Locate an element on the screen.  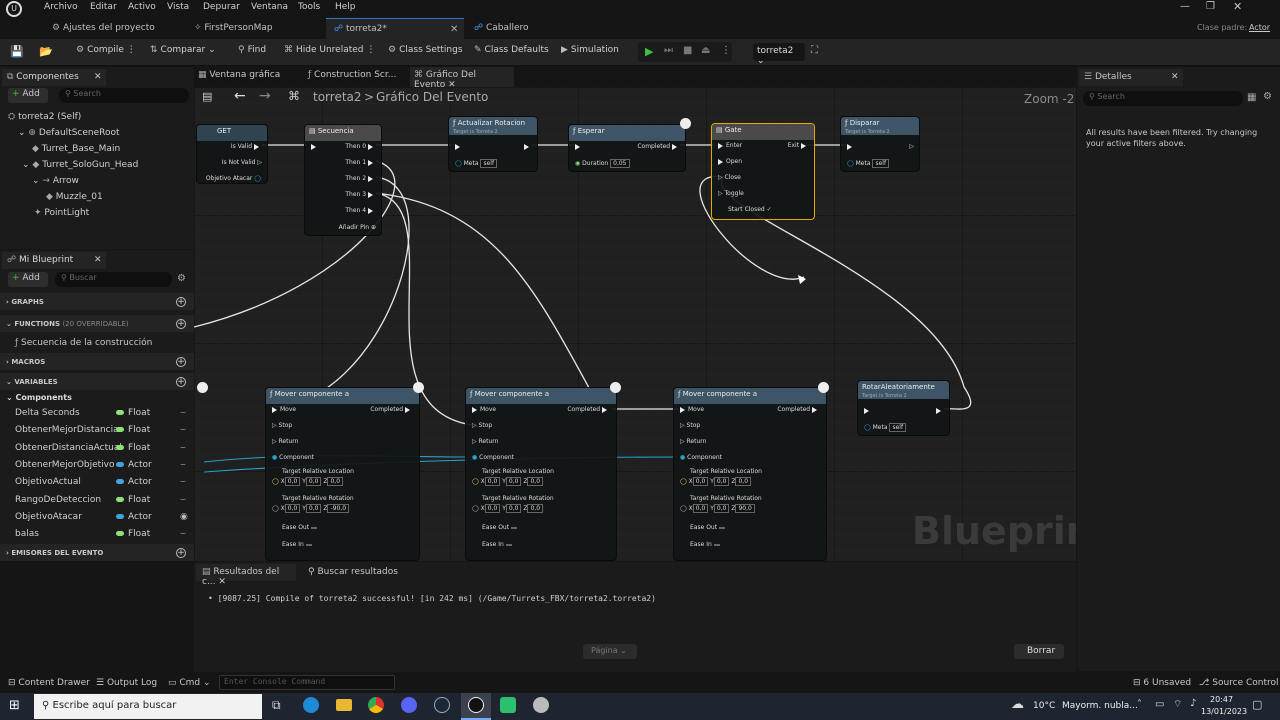
chrome-icon is located at coordinates (376, 705).